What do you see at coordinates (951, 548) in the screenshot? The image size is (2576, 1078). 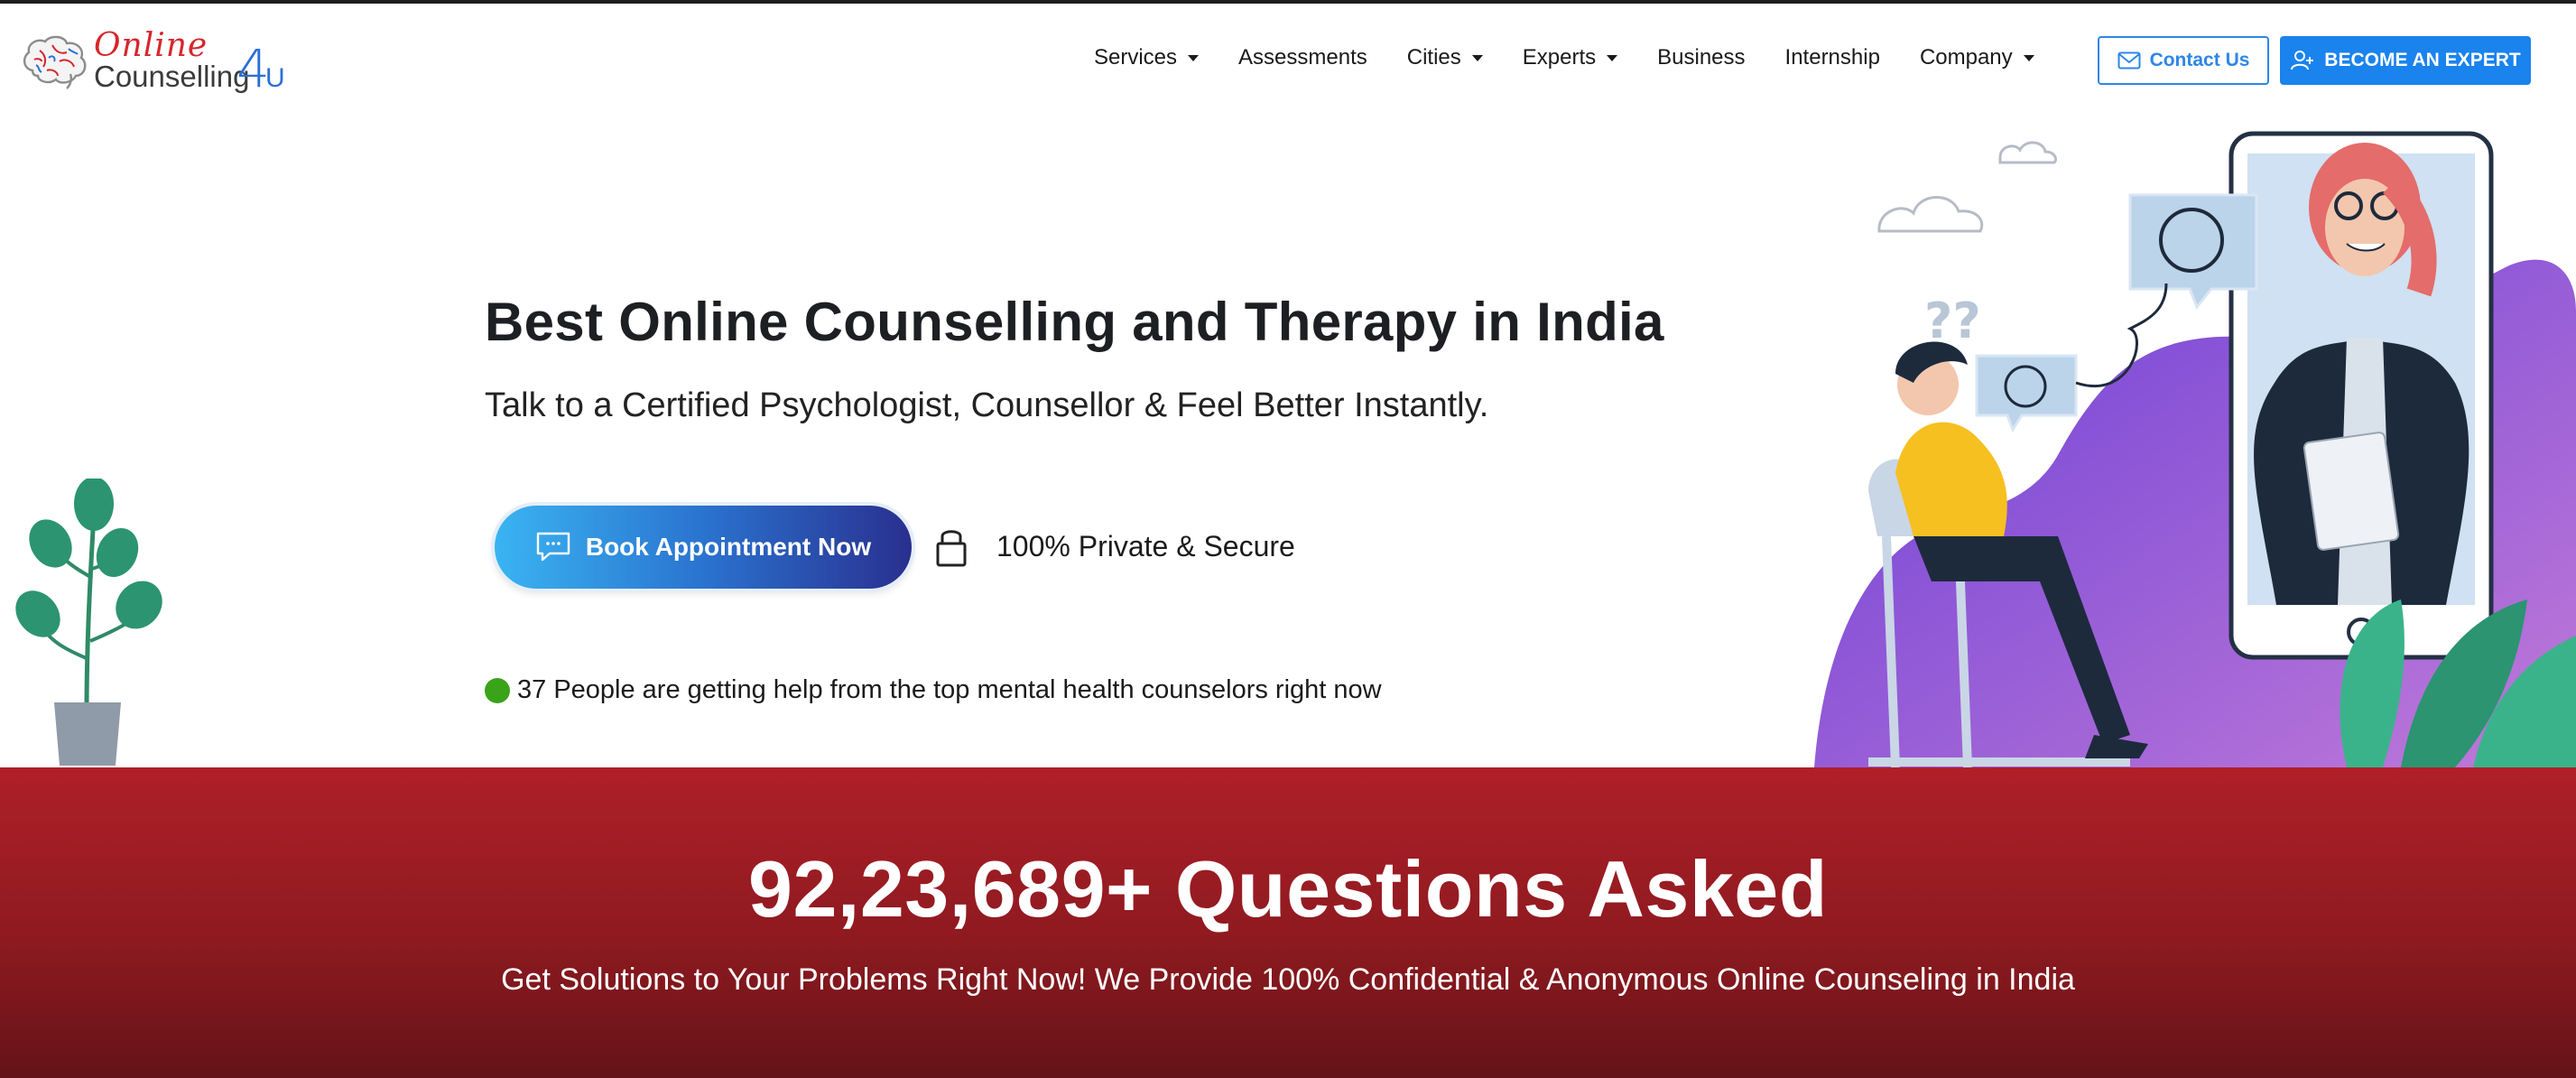 I see `lock-icon` at bounding box center [951, 548].